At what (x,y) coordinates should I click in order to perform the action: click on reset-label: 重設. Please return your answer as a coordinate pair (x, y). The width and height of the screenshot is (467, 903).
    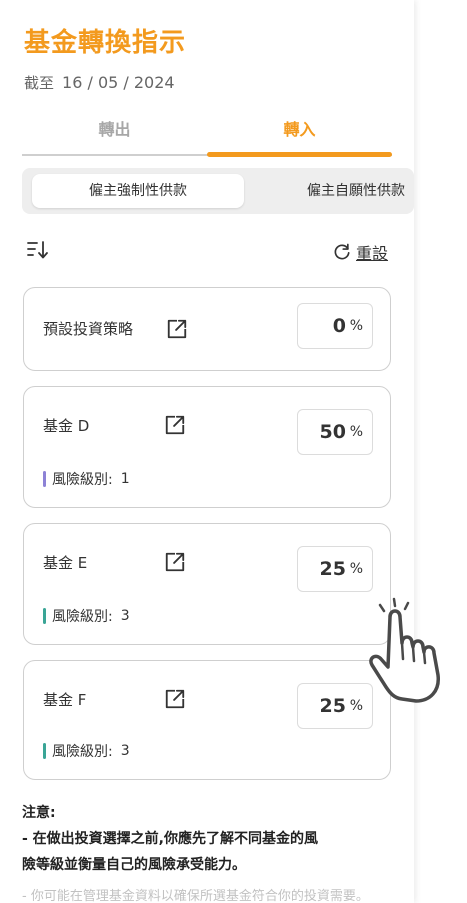
    Looking at the image, I should click on (372, 253).